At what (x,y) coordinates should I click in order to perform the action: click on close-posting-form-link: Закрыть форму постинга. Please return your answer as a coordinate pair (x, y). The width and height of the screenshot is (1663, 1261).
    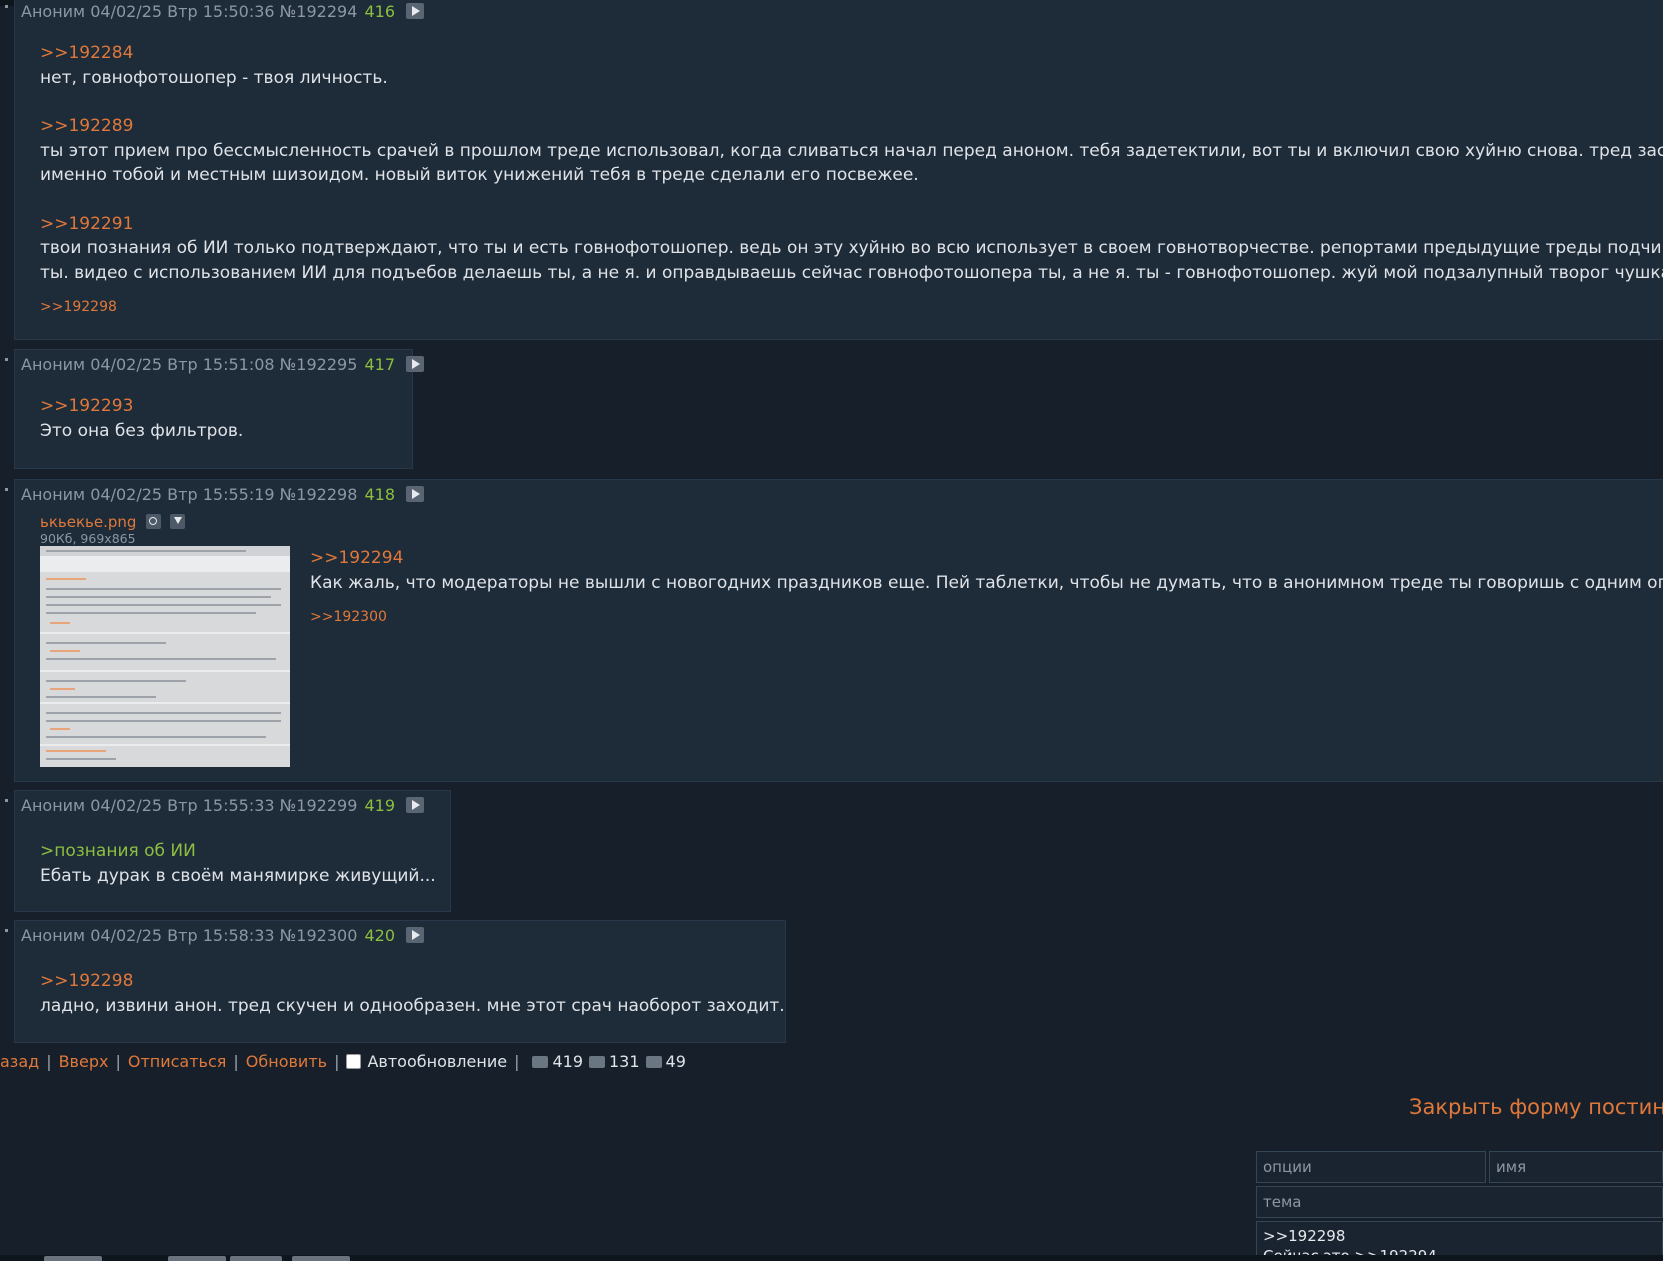
    Looking at the image, I should click on (1536, 1107).